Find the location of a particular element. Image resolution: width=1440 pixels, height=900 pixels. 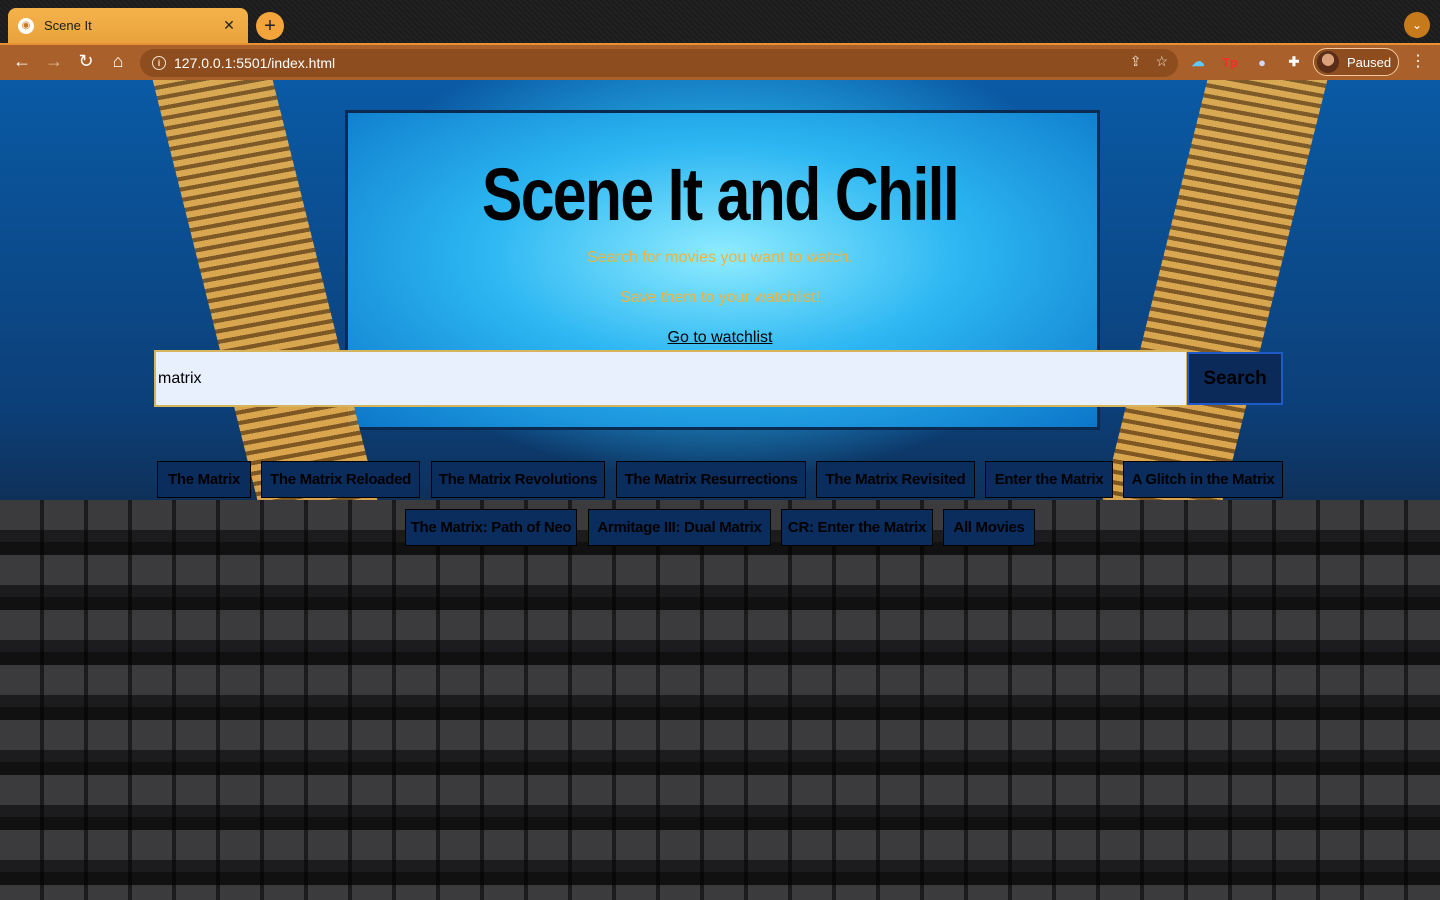

extension-icon: Tp is located at coordinates (1230, 62).